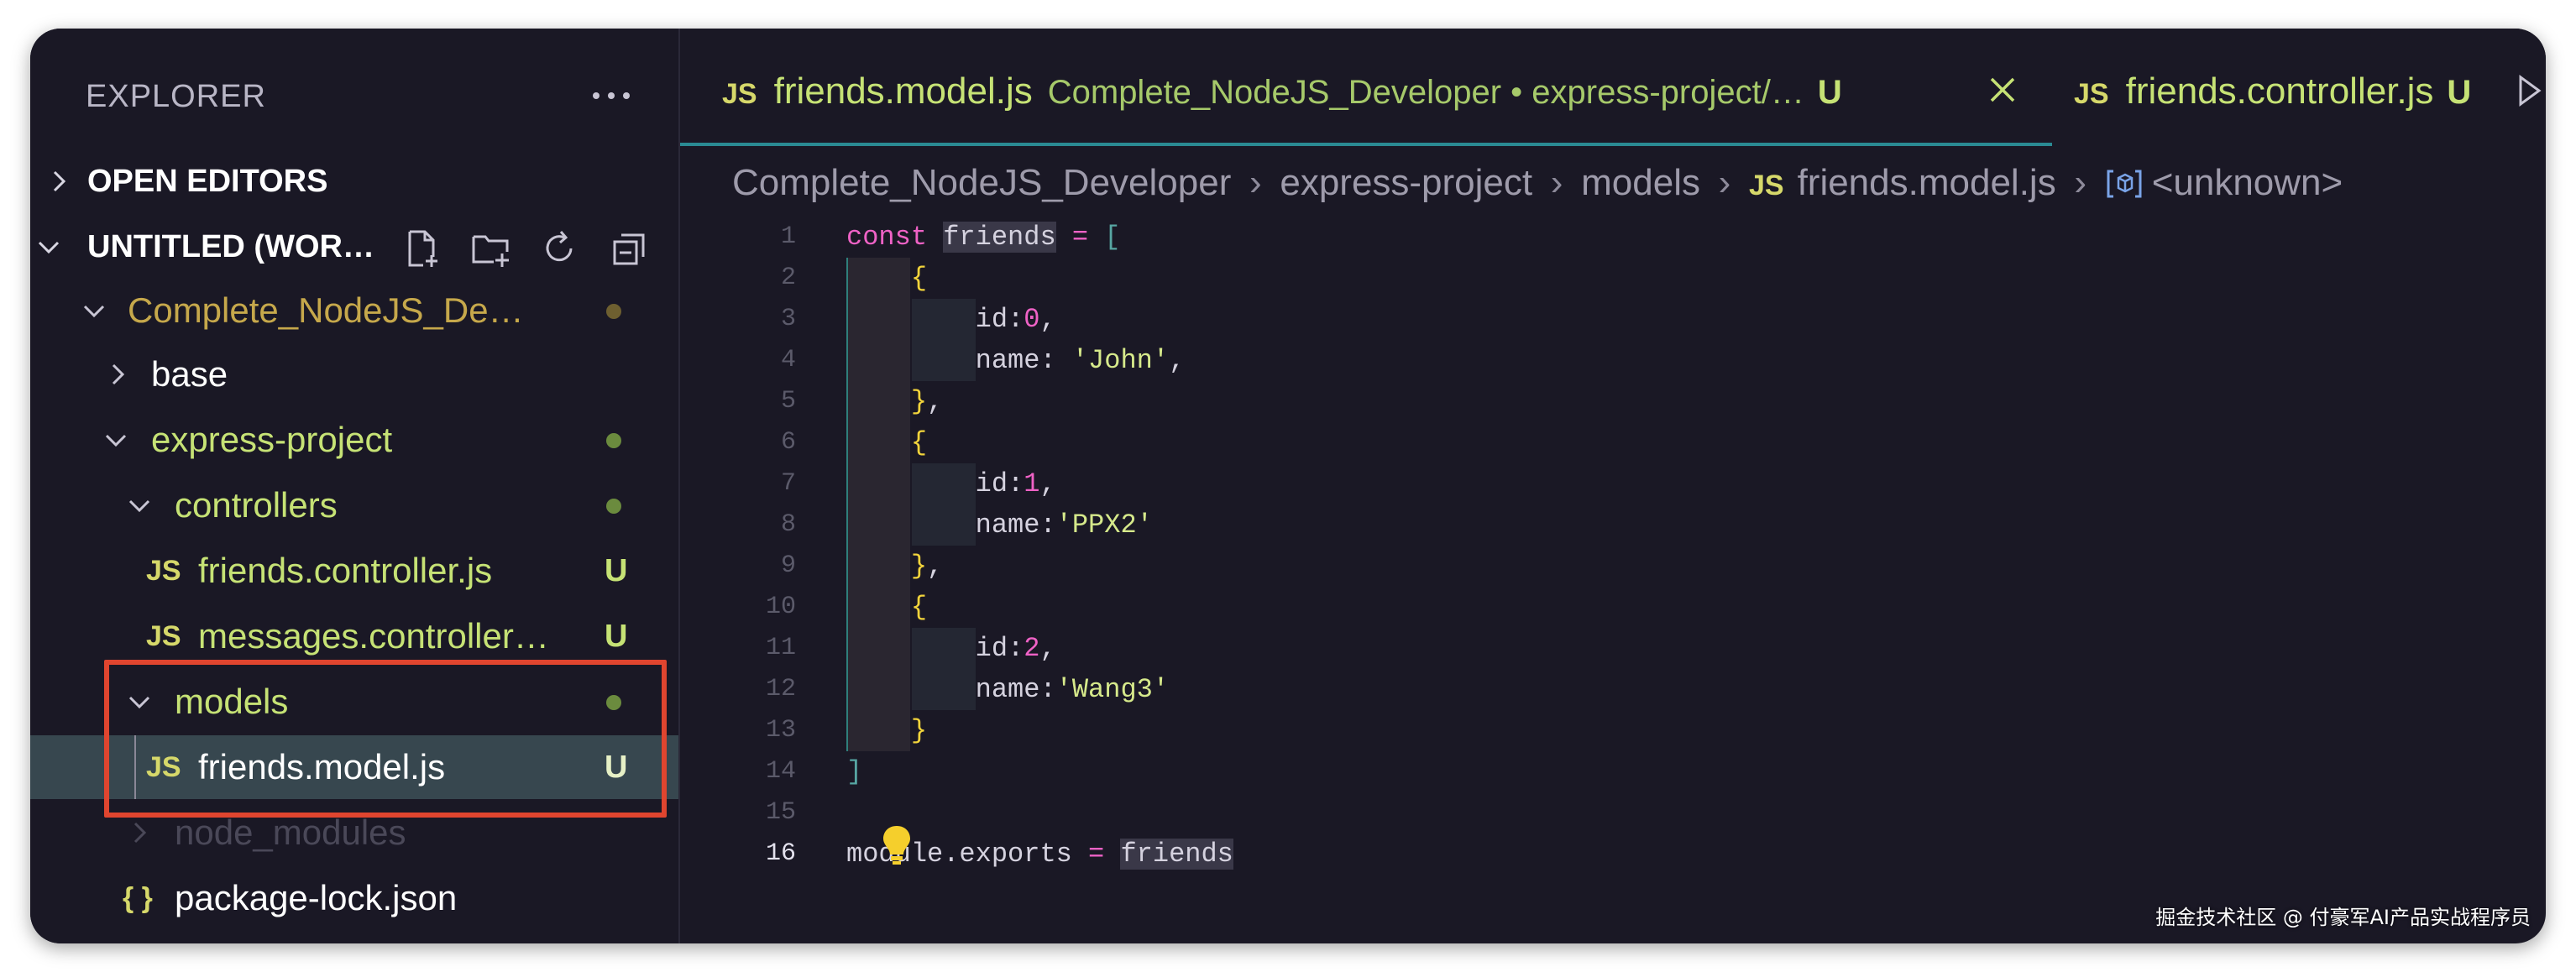 This screenshot has width=2576, height=972. What do you see at coordinates (894, 401) in the screenshot?
I see `code-line: },` at bounding box center [894, 401].